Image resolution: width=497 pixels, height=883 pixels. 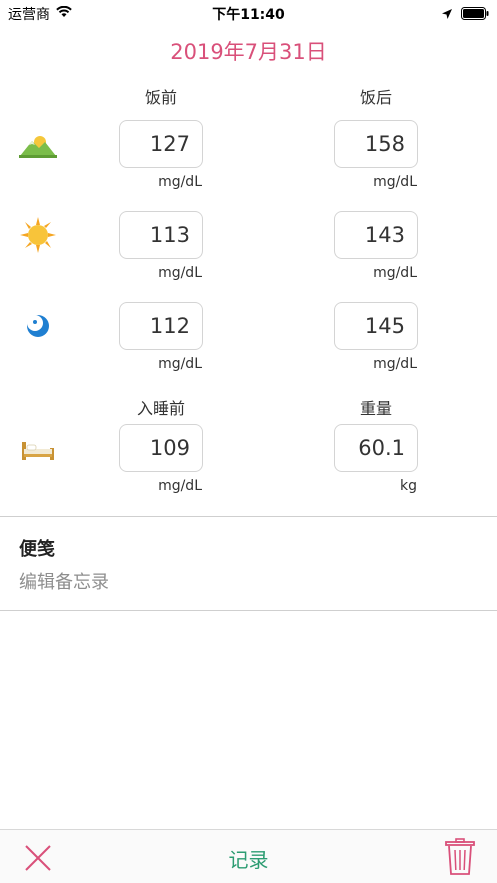 I want to click on note-title: 便笺, so click(x=37, y=549).